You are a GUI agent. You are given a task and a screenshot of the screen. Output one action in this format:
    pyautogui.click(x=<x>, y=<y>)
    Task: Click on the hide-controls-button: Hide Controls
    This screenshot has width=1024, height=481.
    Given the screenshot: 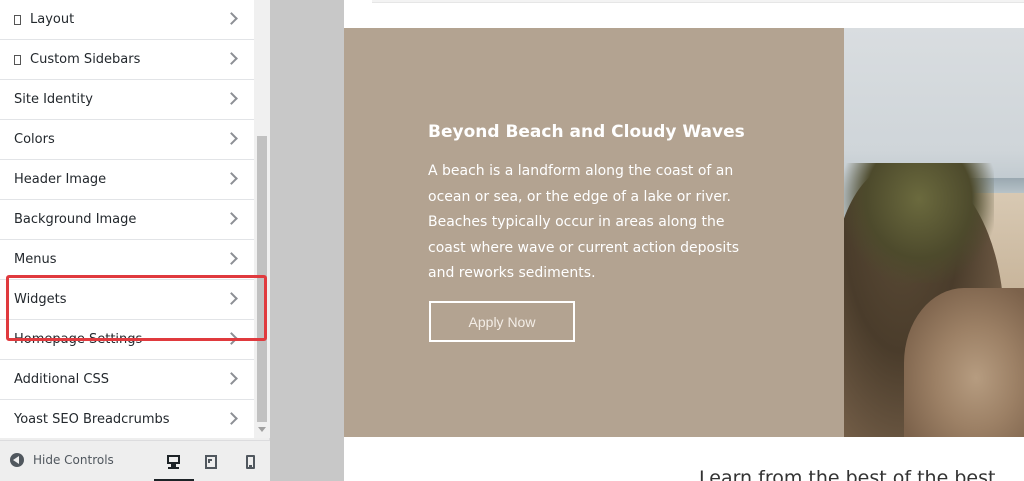 What is the action you would take?
    pyautogui.click(x=62, y=460)
    